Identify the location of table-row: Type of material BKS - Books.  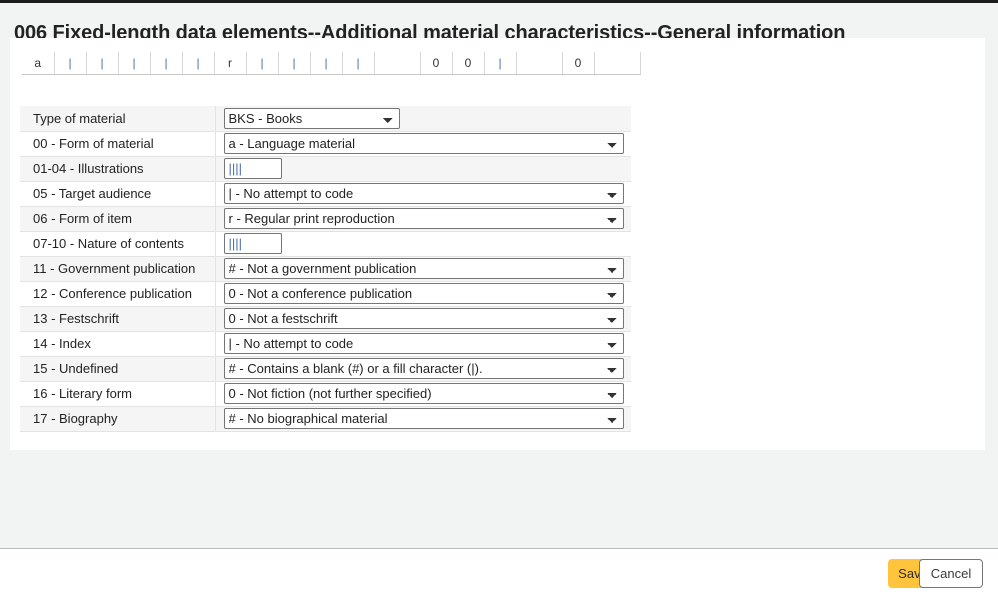
(325, 119).